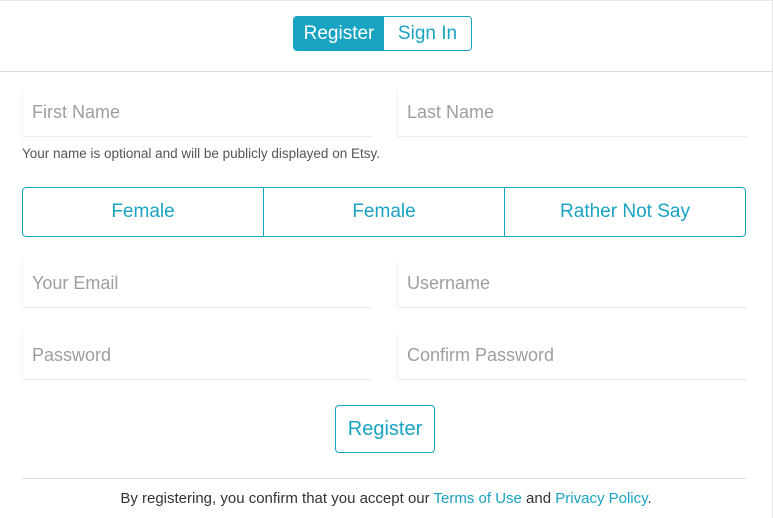 Image resolution: width=773 pixels, height=518 pixels. I want to click on confirm-password-input, so click(572, 355).